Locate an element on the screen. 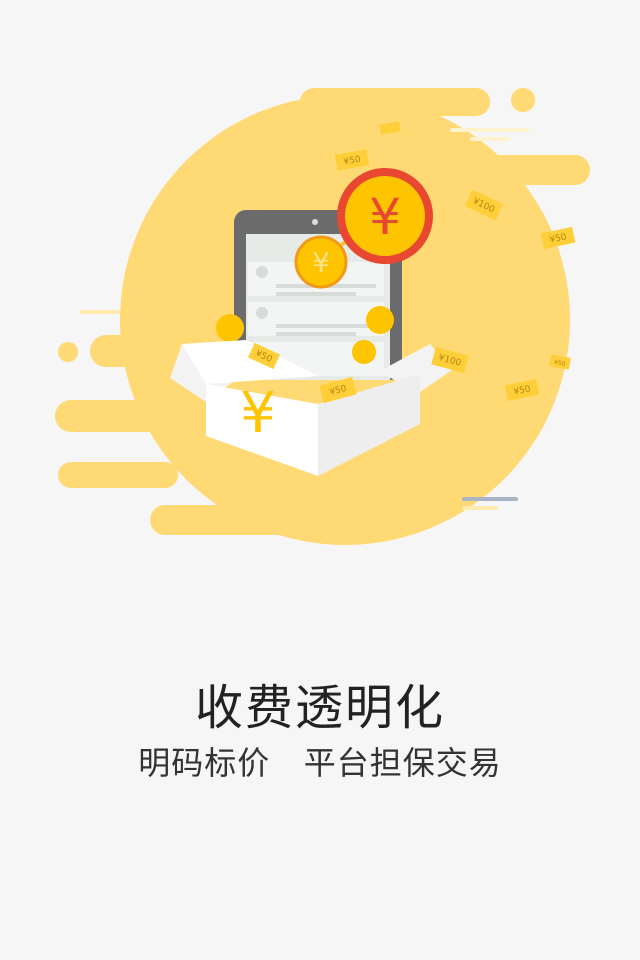  box-yen-label: ¥ is located at coordinates (258, 413).